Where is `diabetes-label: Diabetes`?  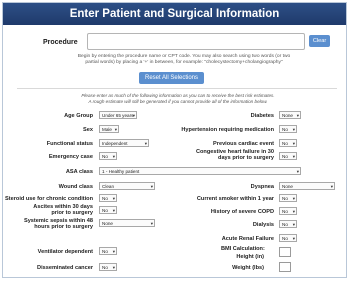
diabetes-label: Diabetes is located at coordinates (262, 116).